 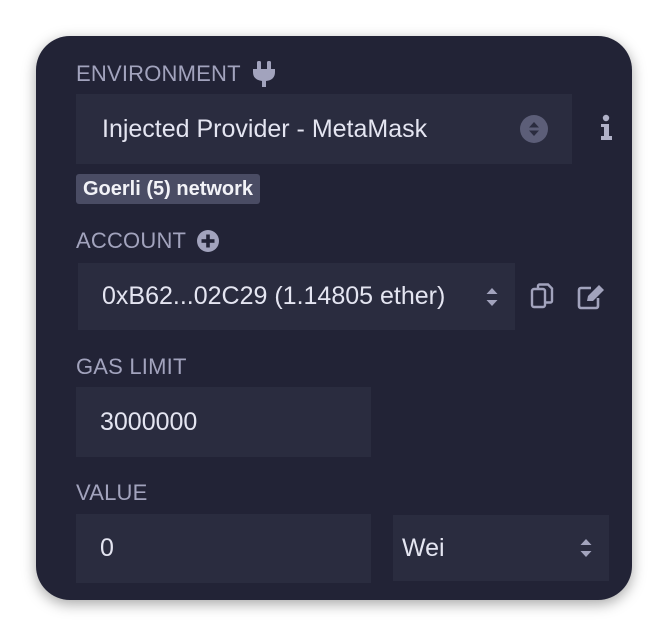 I want to click on environment-selected-value: Injected Provider - MetaMask, so click(x=265, y=128).